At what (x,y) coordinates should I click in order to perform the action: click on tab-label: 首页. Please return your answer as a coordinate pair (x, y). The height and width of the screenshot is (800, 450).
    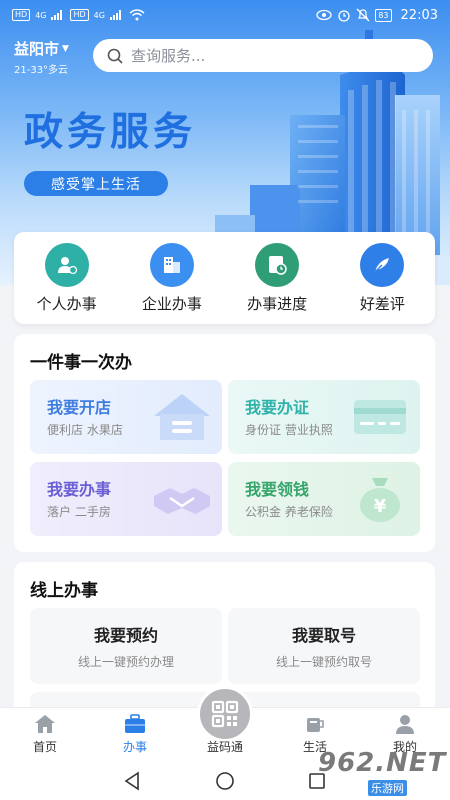
    Looking at the image, I should click on (44, 747).